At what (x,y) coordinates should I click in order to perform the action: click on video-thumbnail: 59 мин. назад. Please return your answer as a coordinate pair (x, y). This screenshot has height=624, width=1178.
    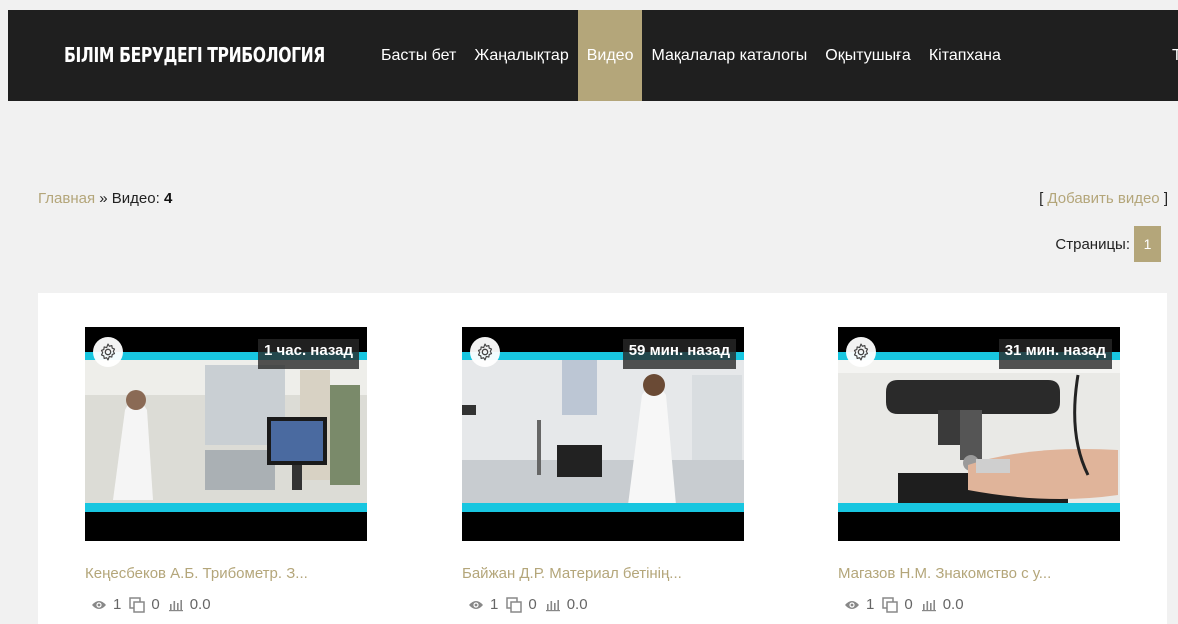
    Looking at the image, I should click on (603, 434).